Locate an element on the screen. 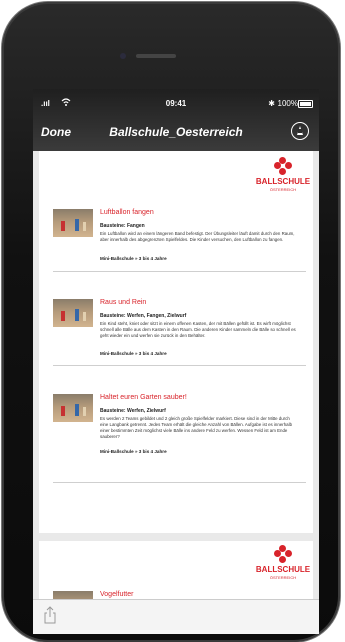  exercise-title: Raus und Rein is located at coordinates (123, 302).